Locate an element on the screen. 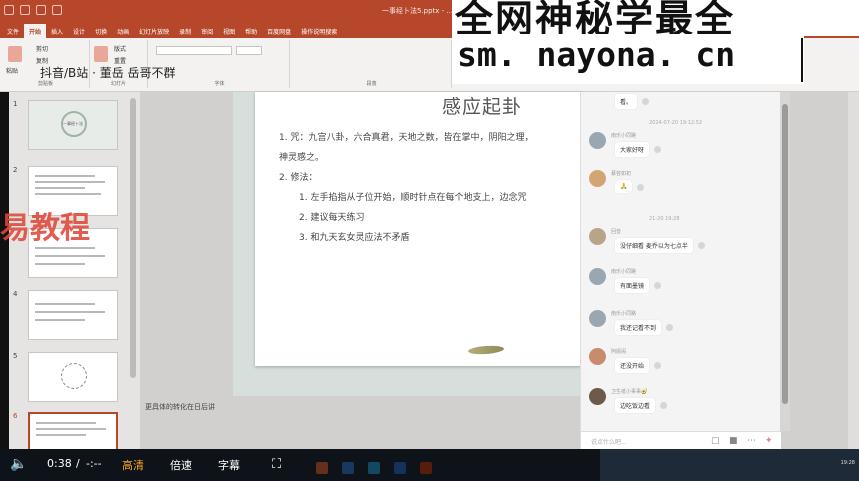  paste-button: 粘贴 is located at coordinates (12, 70).